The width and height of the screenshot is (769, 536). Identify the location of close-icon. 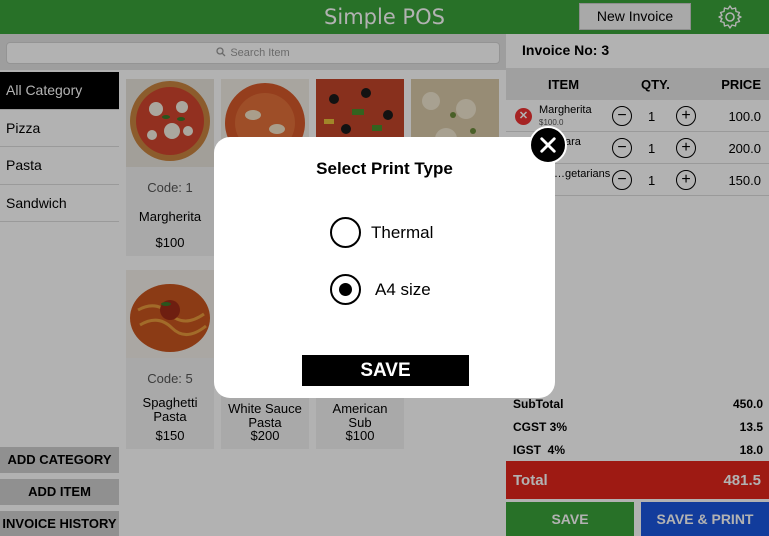
(548, 145).